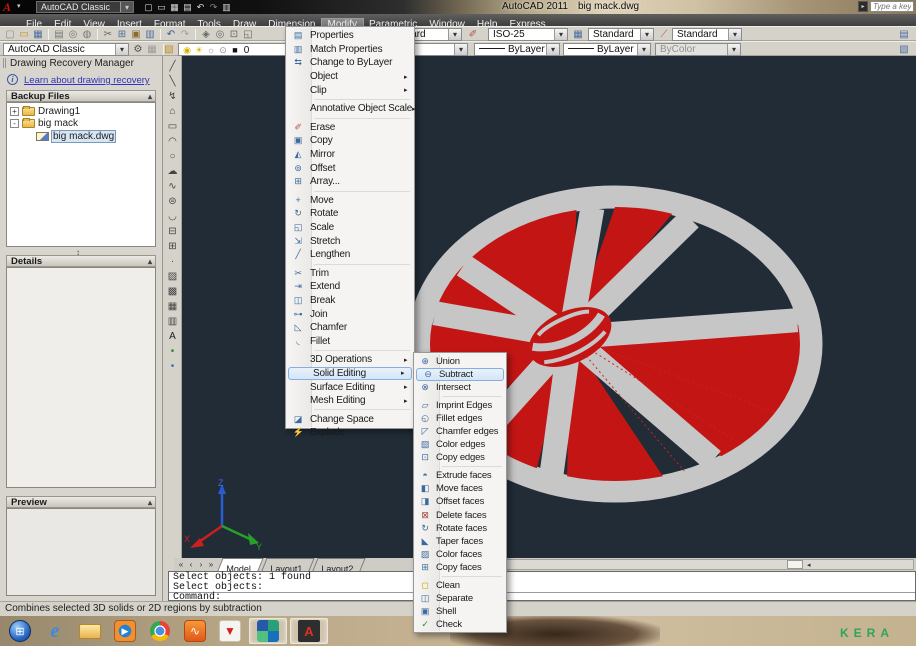  I want to click on menu-item-offset: ⊚ Offset, so click(350, 168).